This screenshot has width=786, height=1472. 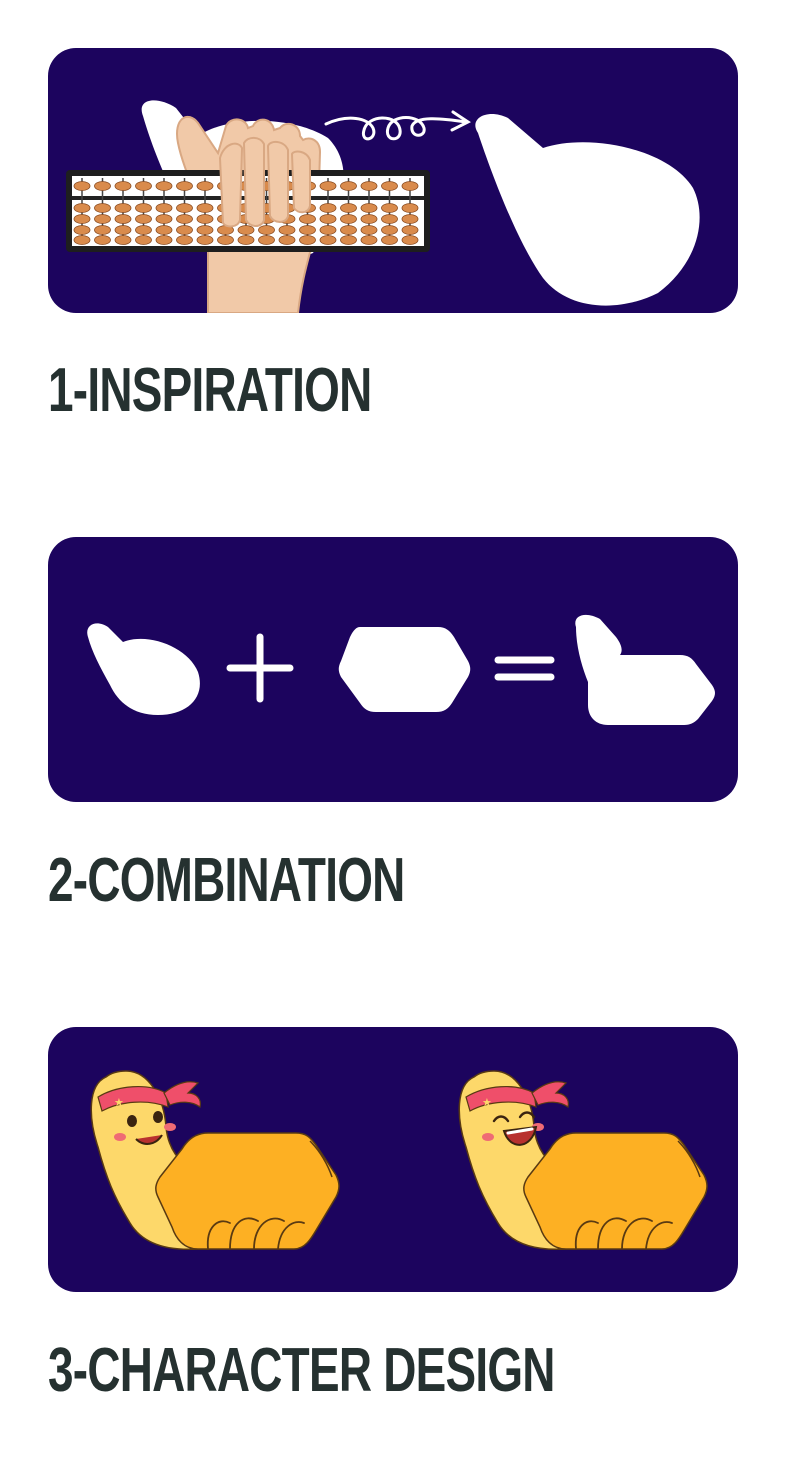 What do you see at coordinates (397, 125) in the screenshot?
I see `arrow-icon` at bounding box center [397, 125].